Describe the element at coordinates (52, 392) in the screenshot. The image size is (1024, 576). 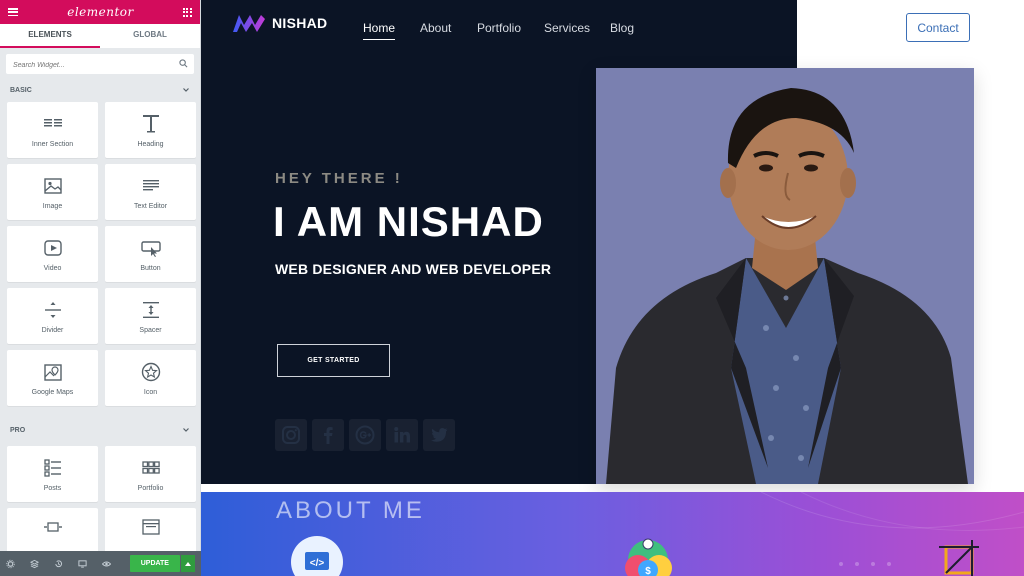
I see `widget-label: Google Maps` at that location.